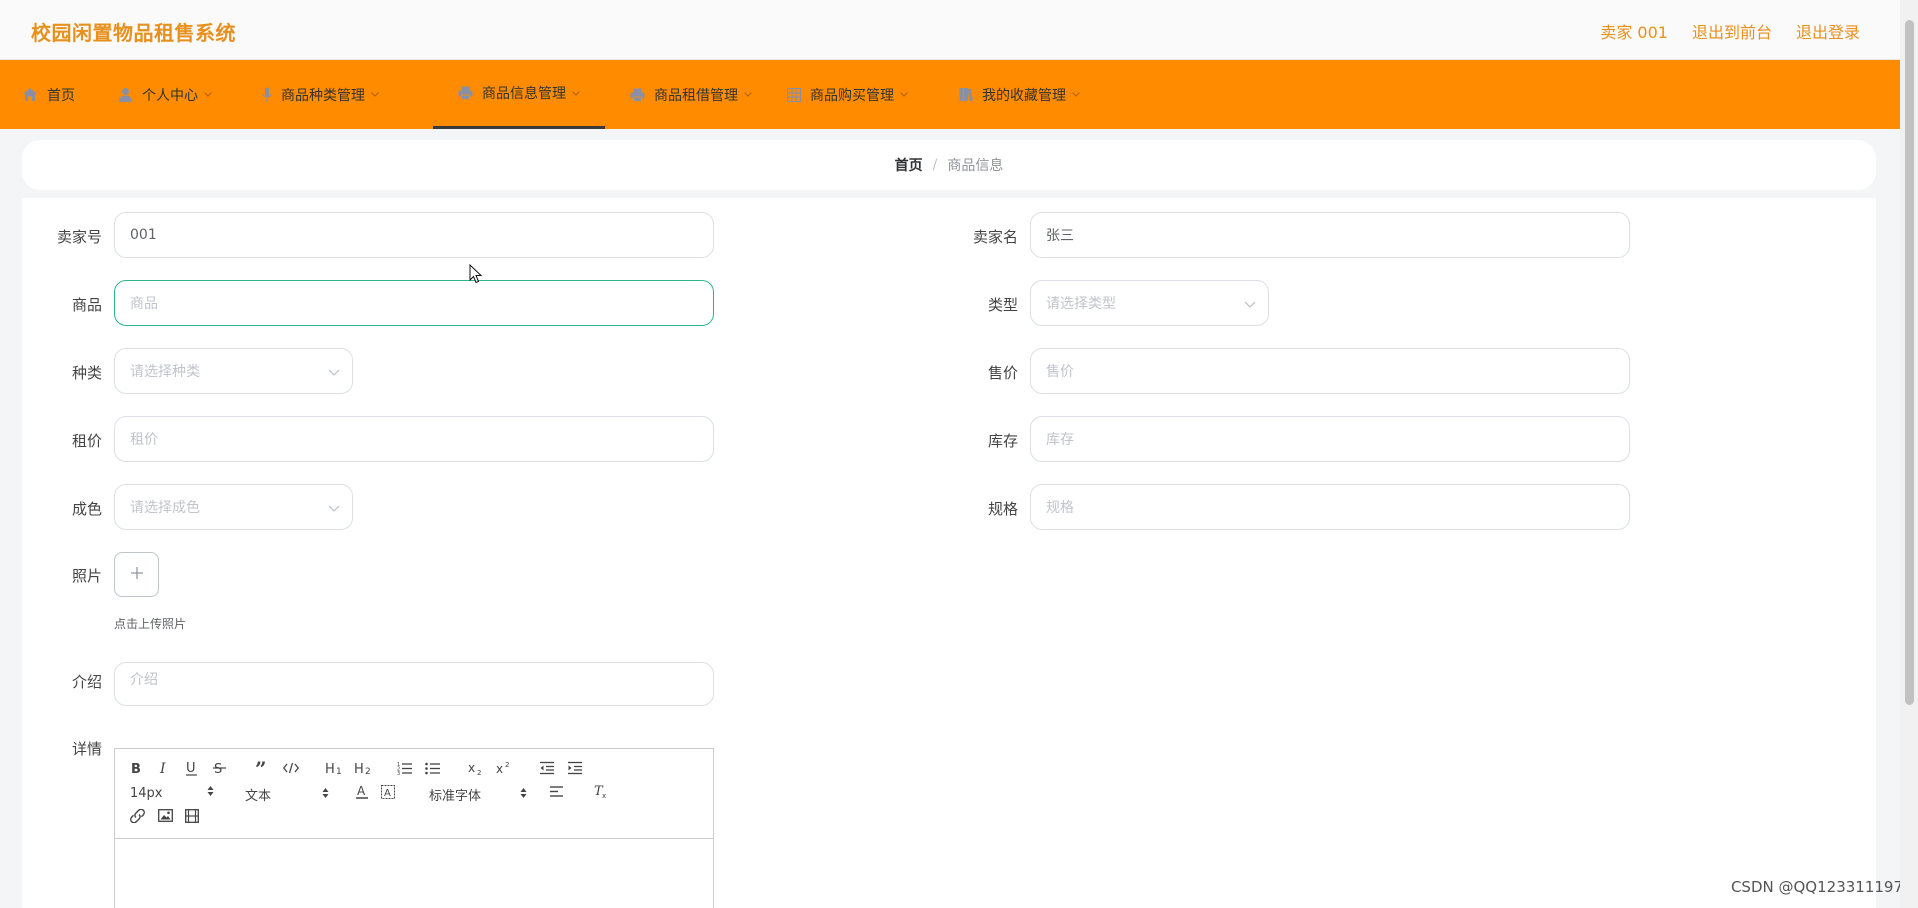 The width and height of the screenshot is (1918, 908). What do you see at coordinates (504, 768) in the screenshot?
I see `superscript-icon: x2` at bounding box center [504, 768].